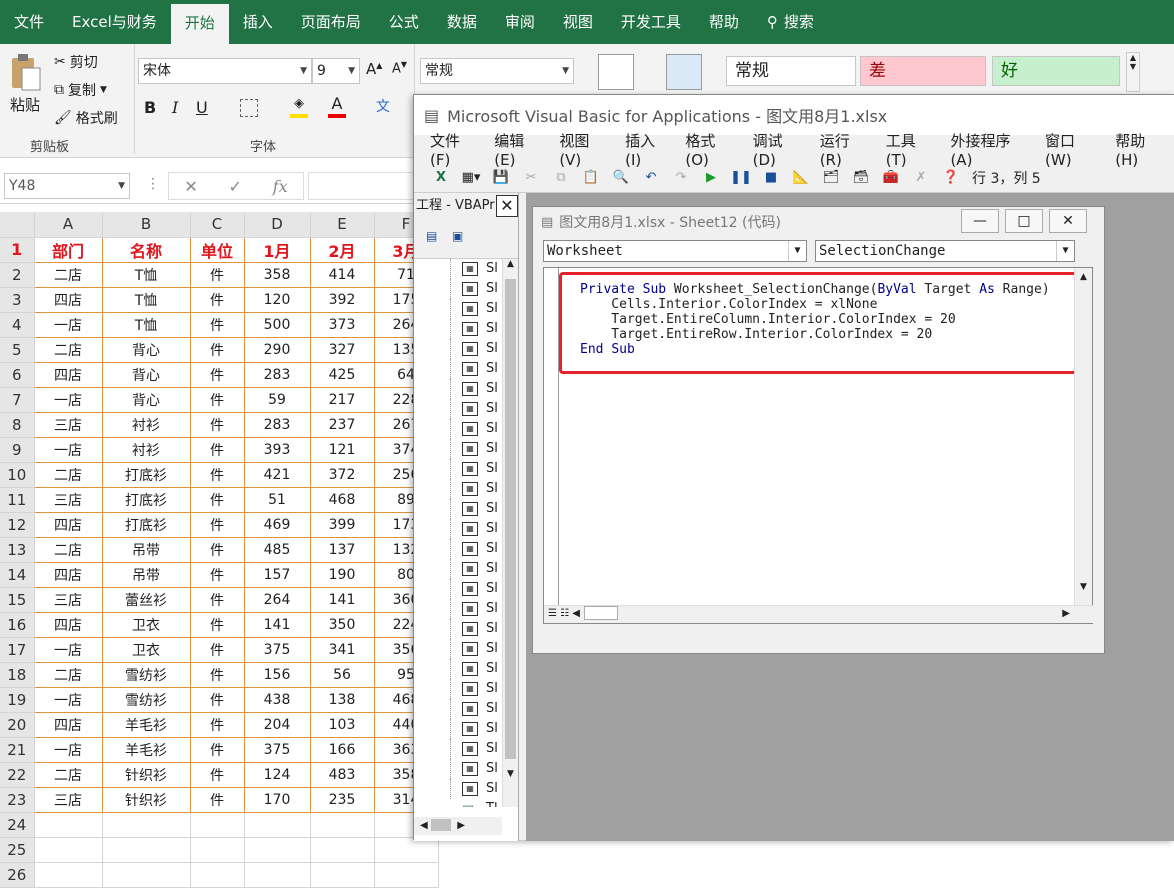  Describe the element at coordinates (17, 450) in the screenshot. I see `row-header: 9` at that location.